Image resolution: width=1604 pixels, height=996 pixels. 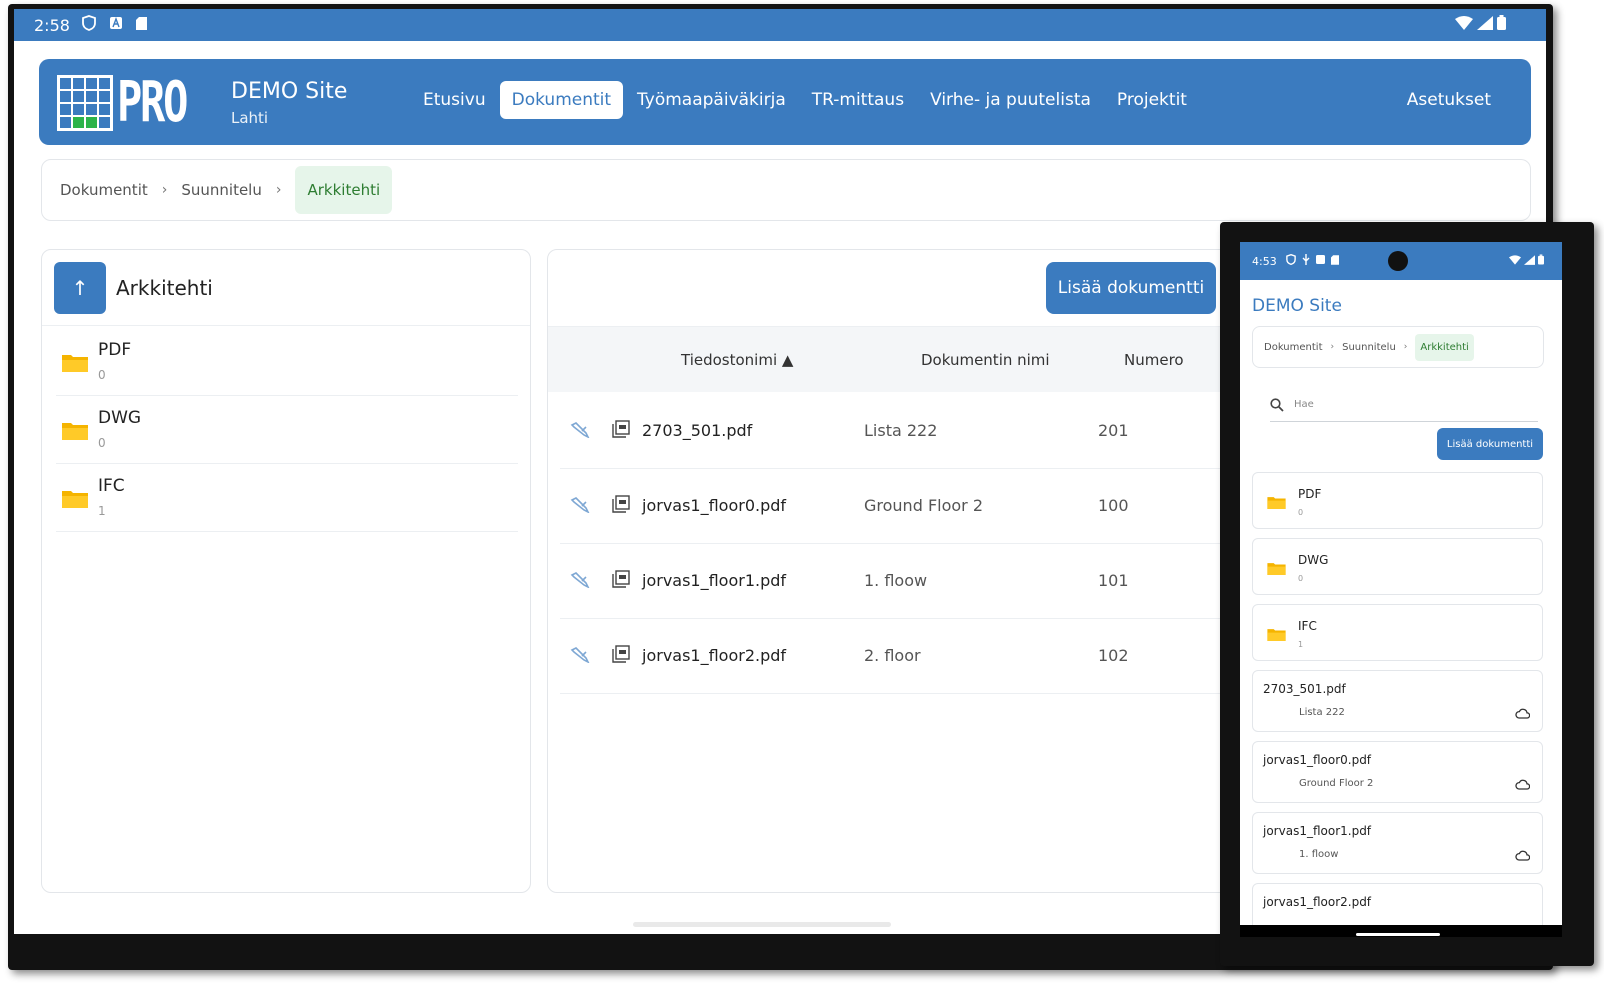 What do you see at coordinates (115, 350) in the screenshot?
I see `folder-name: PDF` at bounding box center [115, 350].